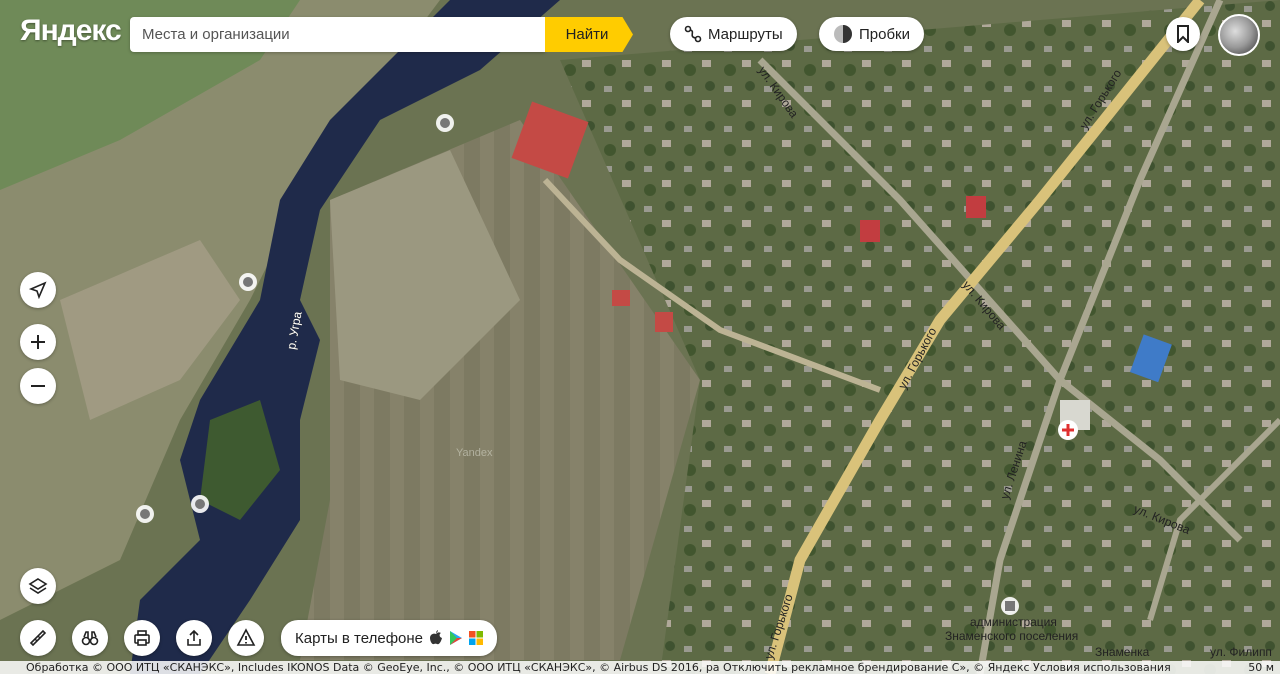  What do you see at coordinates (337, 34) in the screenshot?
I see `search-input` at bounding box center [337, 34].